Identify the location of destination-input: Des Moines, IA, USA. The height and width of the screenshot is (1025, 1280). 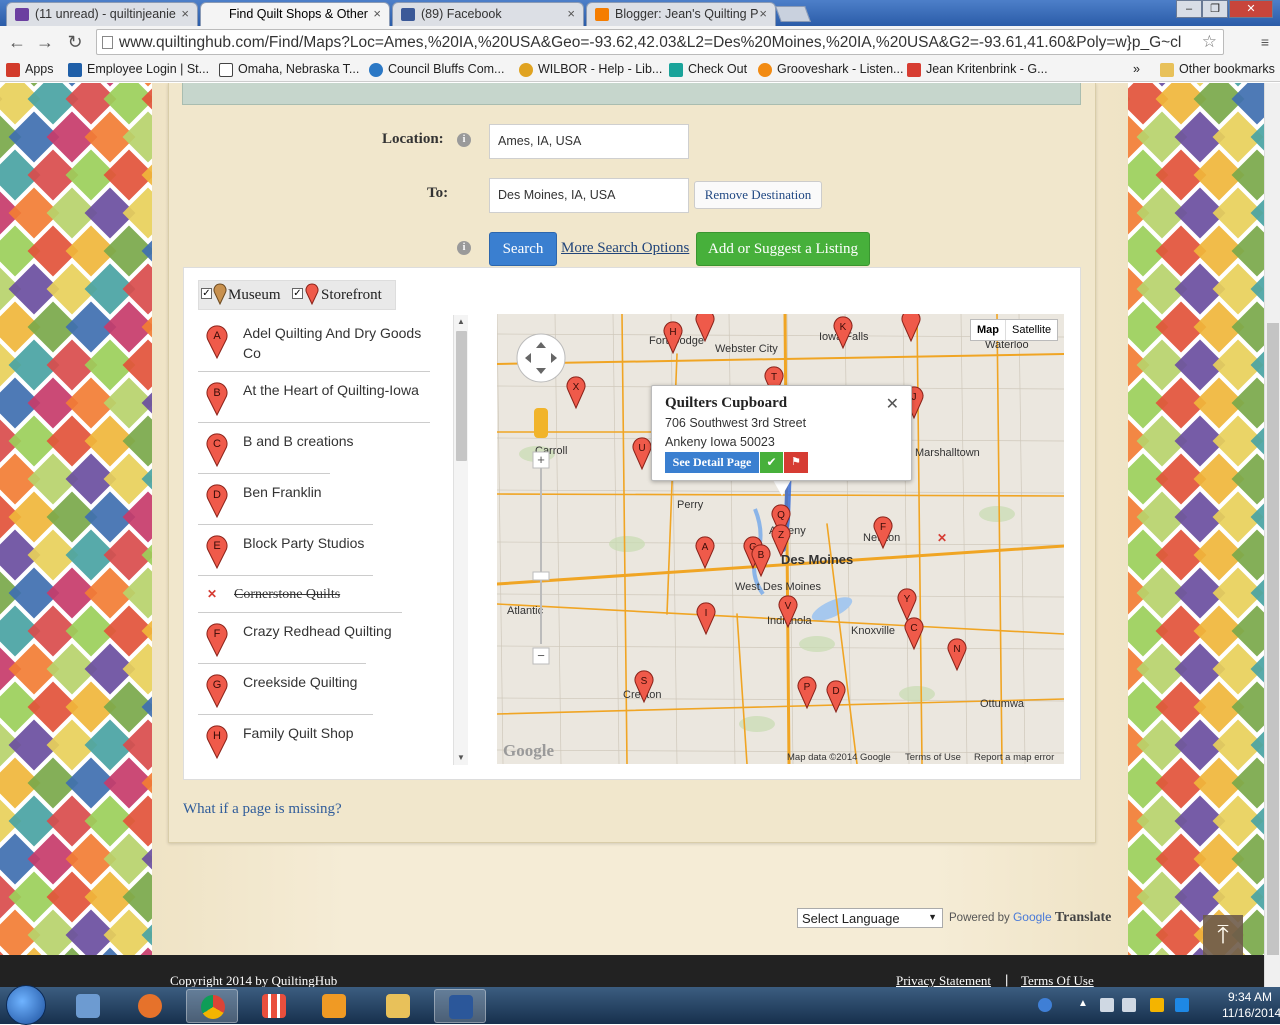
(589, 195).